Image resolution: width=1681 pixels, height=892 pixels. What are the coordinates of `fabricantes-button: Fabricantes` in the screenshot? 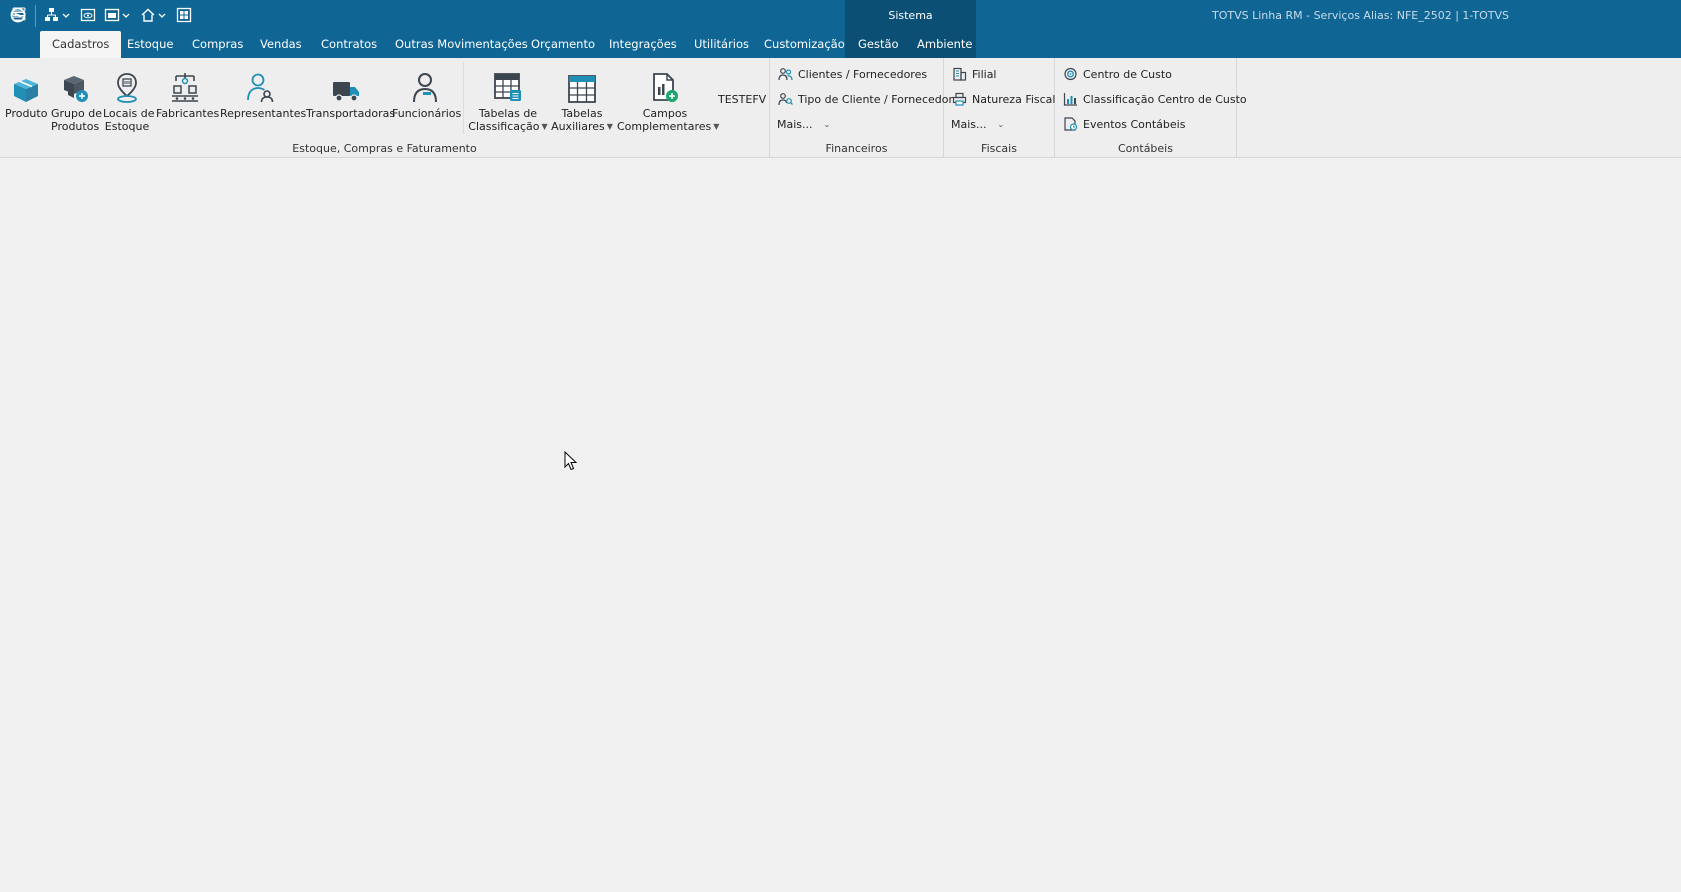 It's located at (187, 93).